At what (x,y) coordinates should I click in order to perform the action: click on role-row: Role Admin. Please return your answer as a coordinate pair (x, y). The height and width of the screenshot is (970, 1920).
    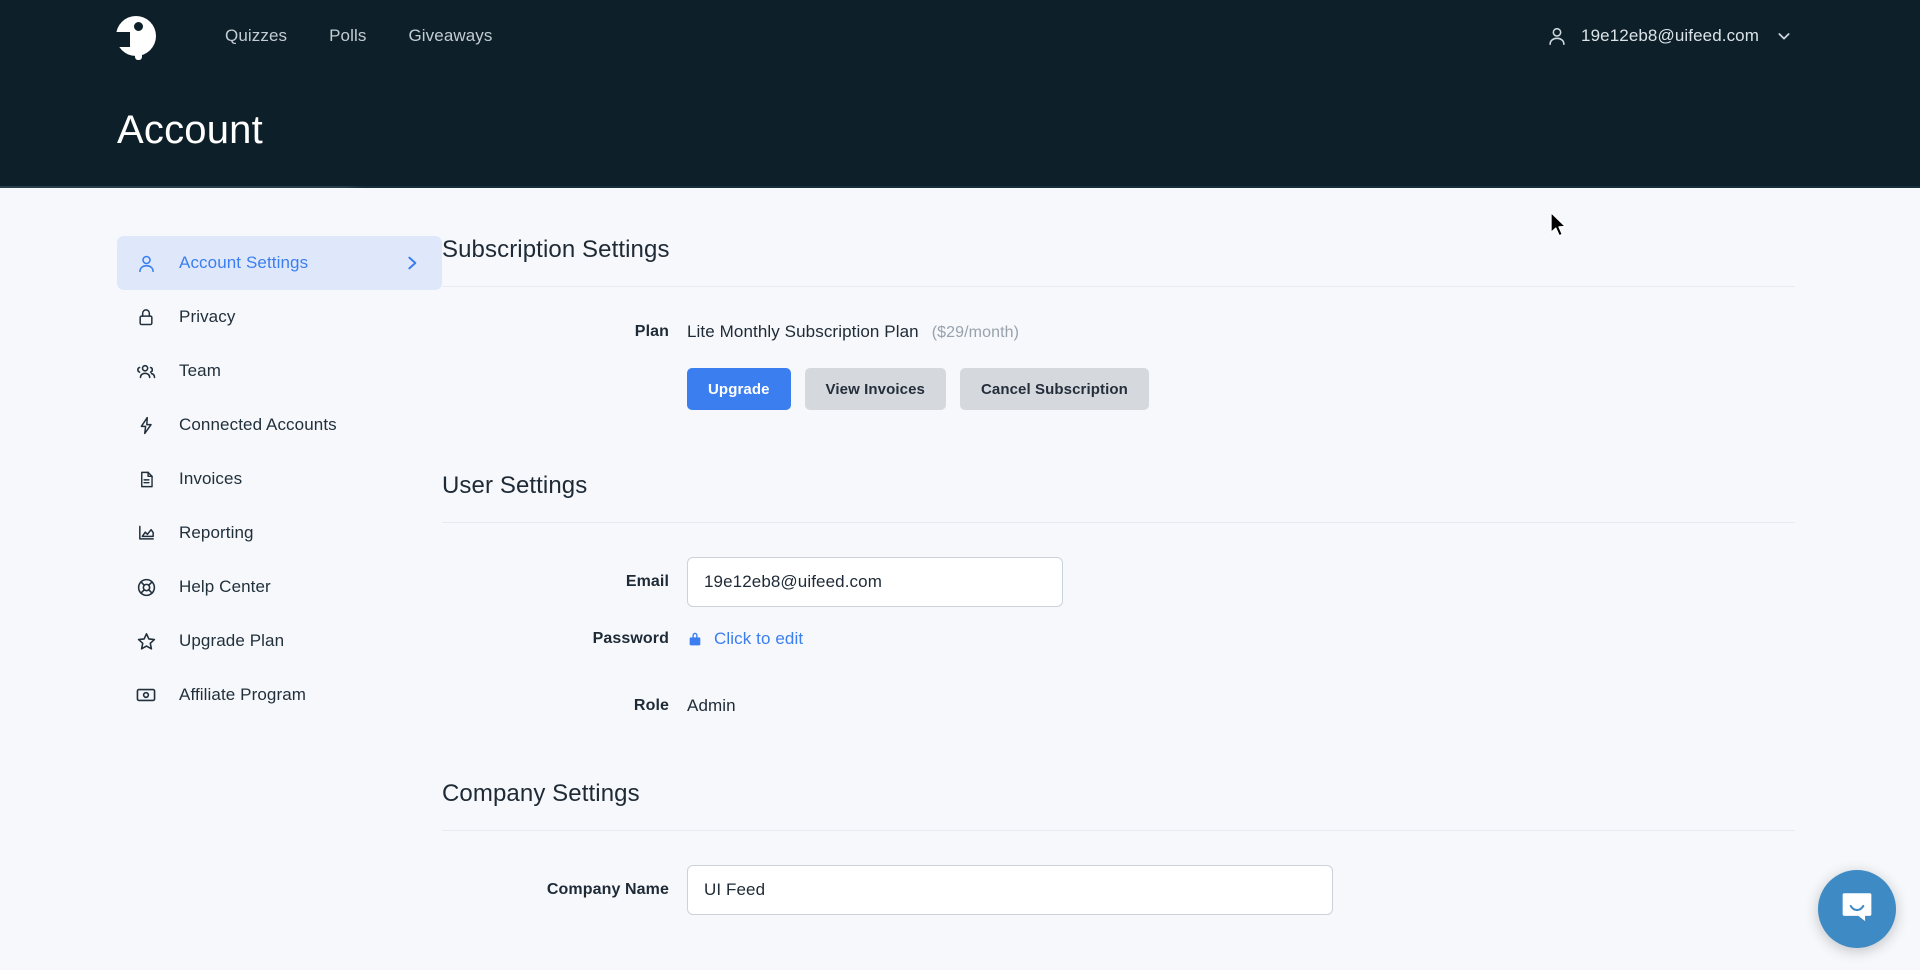
    Looking at the image, I should click on (1118, 706).